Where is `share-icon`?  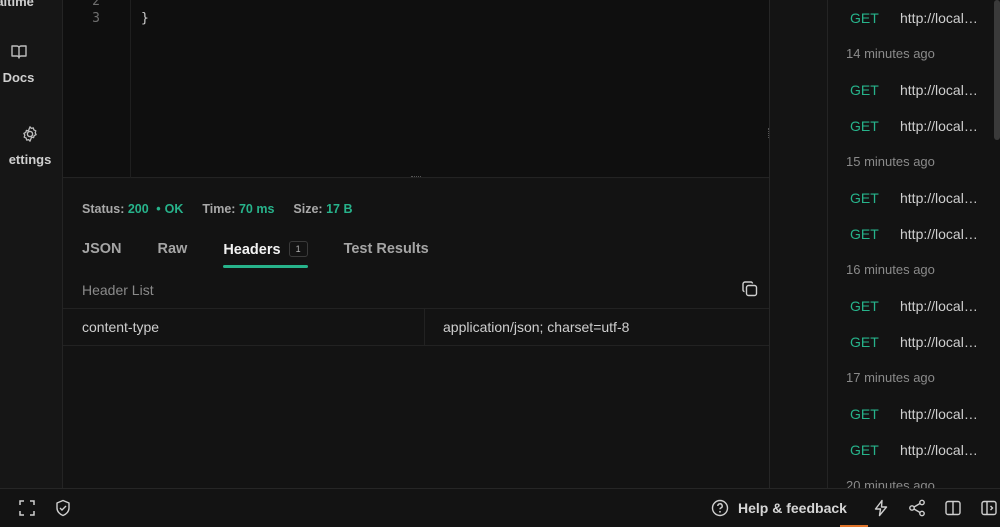
share-icon is located at coordinates (917, 508).